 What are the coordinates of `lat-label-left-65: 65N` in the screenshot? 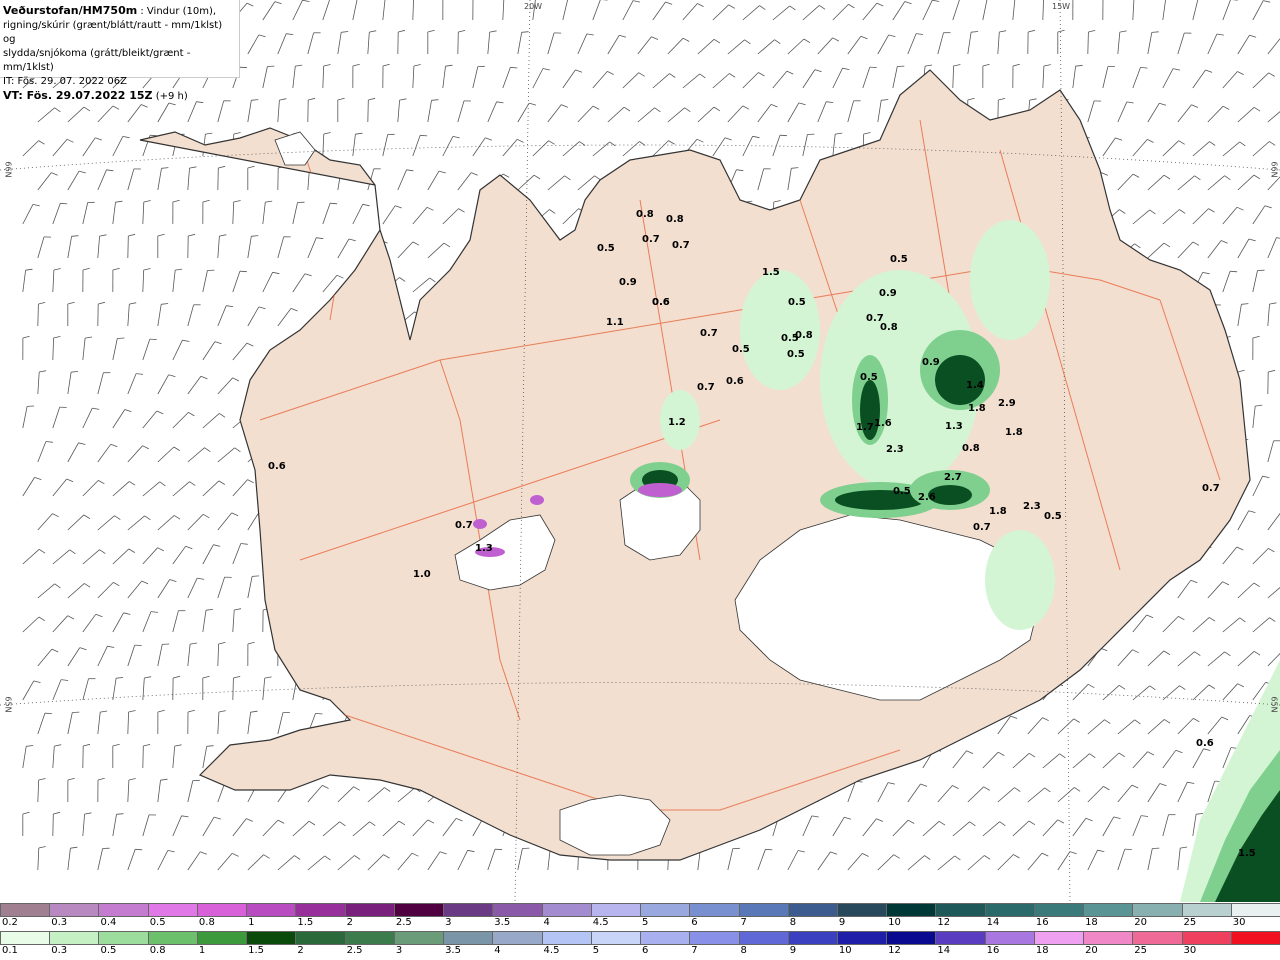 It's located at (8, 704).